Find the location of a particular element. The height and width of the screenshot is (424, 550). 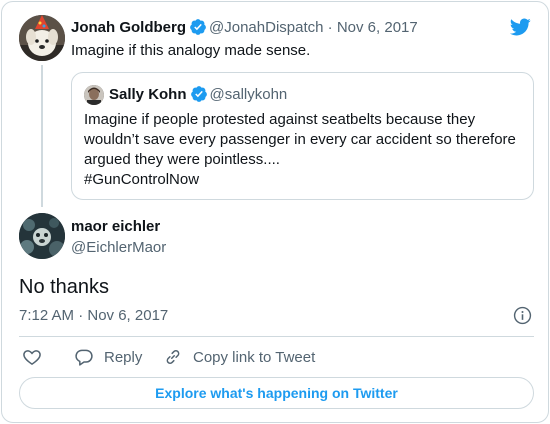

quoted-tweet-header: Sally Kohn @sallykohn is located at coordinates (198, 95).